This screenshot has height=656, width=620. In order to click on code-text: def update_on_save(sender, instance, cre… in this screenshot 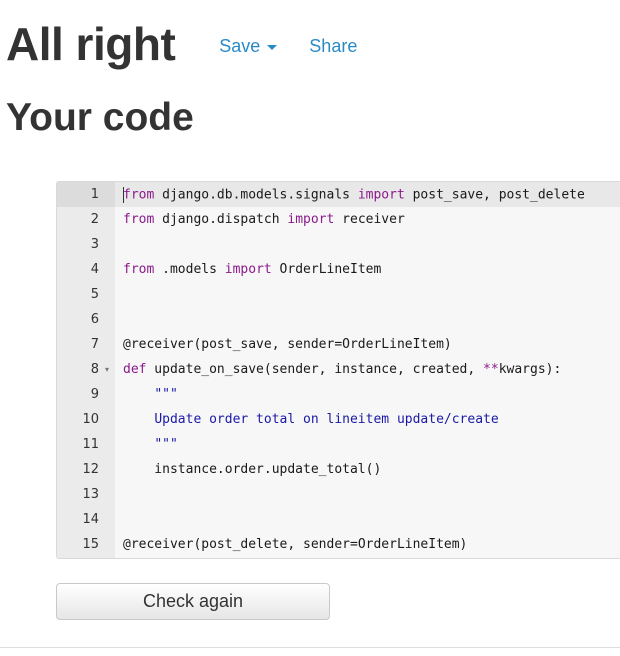, I will do `click(342, 369)`.